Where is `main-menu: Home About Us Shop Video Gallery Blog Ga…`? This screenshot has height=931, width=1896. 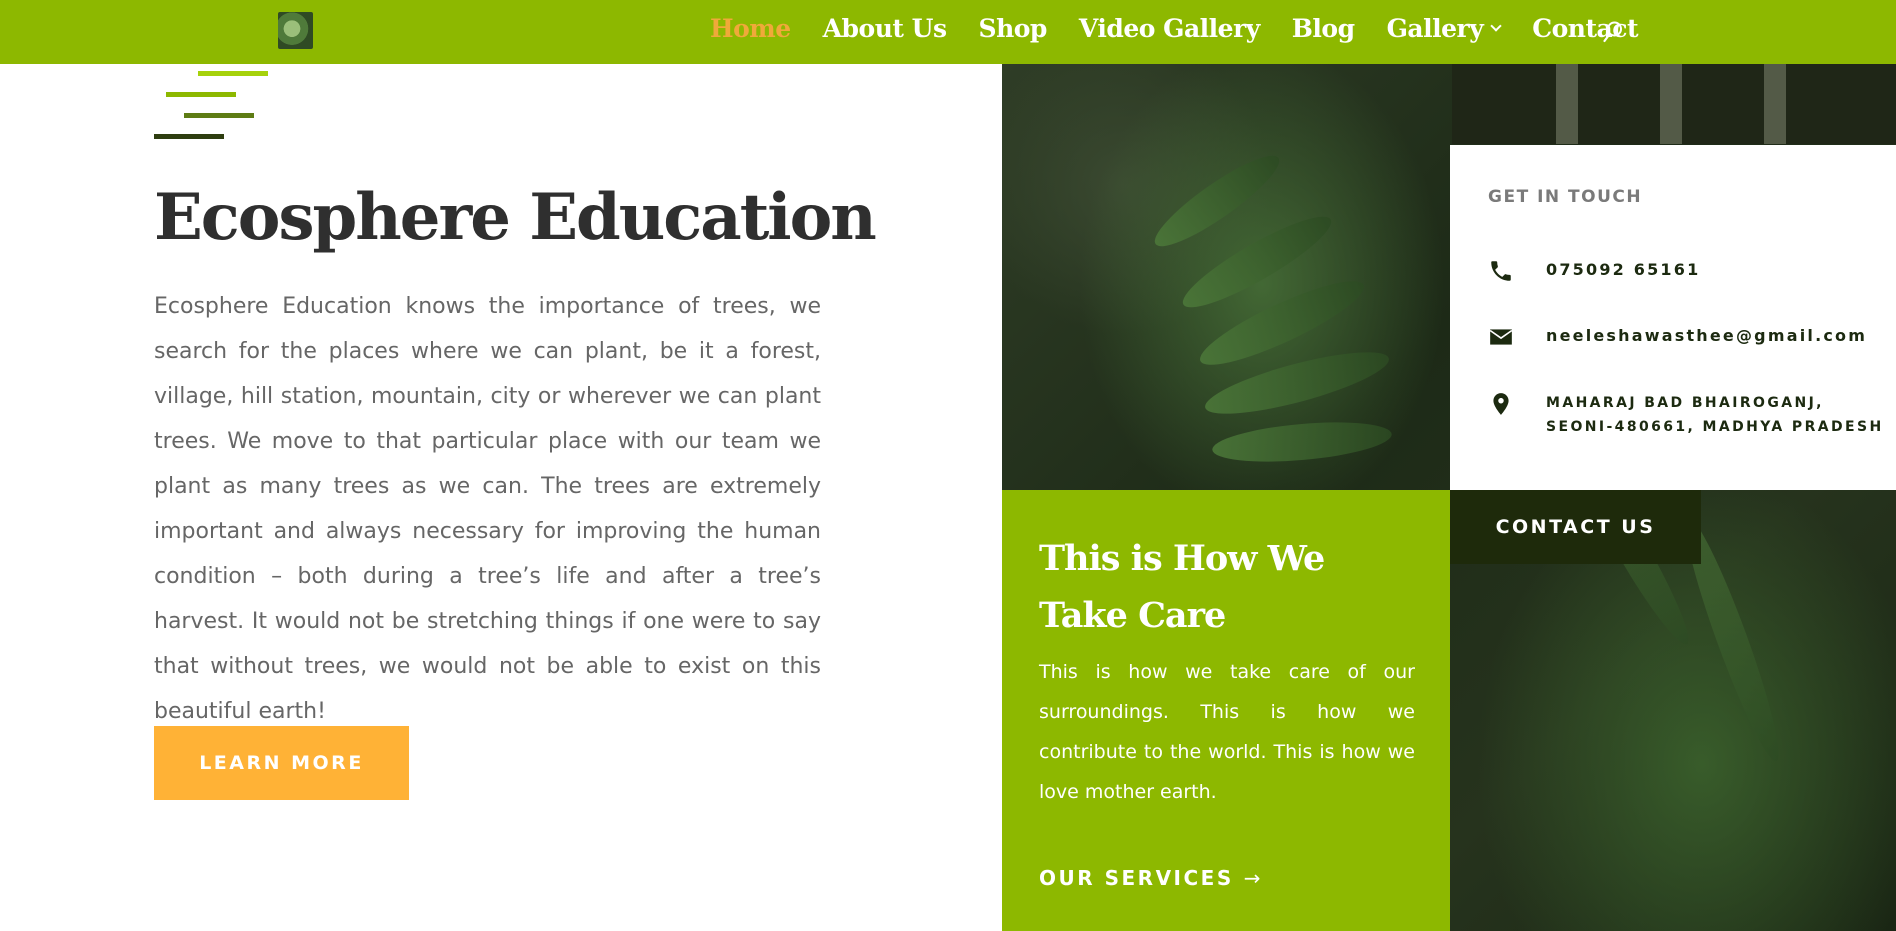
main-menu: Home About Us Shop Video Gallery Blog Ga… is located at coordinates (1174, 28).